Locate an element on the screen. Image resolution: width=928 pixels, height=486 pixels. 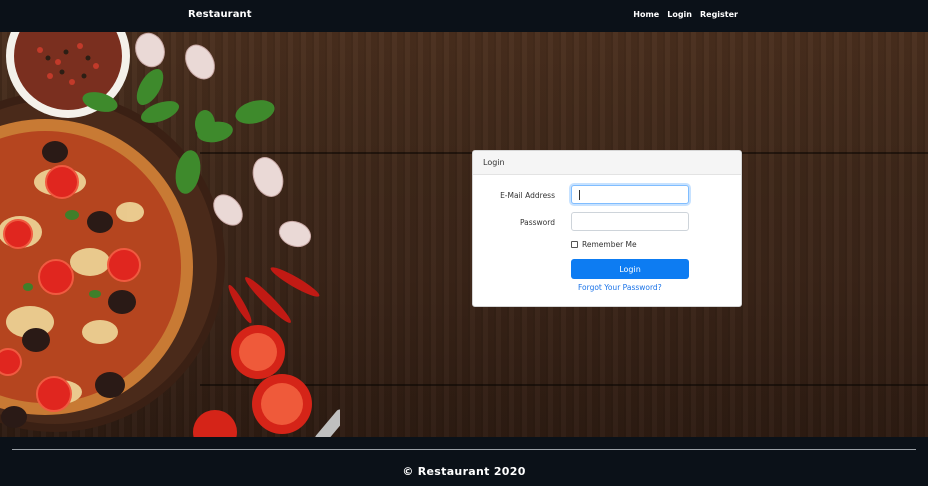
nav-link-login: Login is located at coordinates (679, 14).